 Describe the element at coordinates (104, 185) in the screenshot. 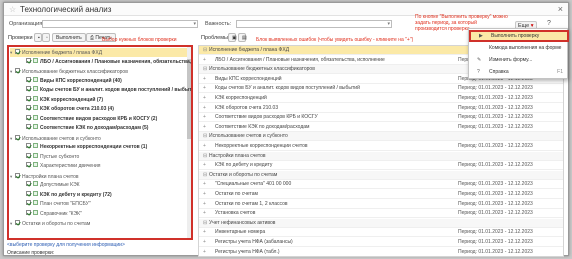

I see `tree-item: Допустимые КЭК` at that location.